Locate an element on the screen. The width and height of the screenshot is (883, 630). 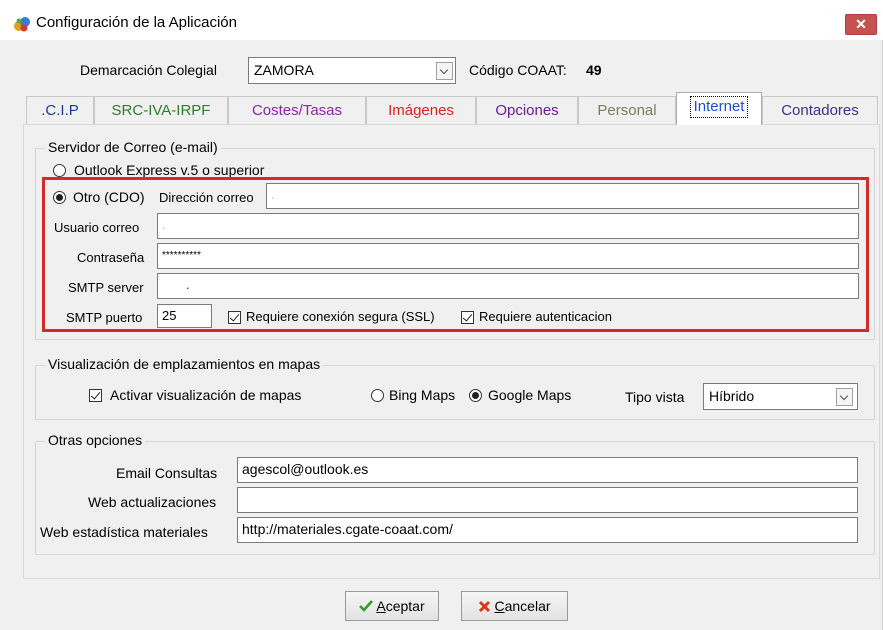
cancelar-button: Cancelar is located at coordinates (514, 606).